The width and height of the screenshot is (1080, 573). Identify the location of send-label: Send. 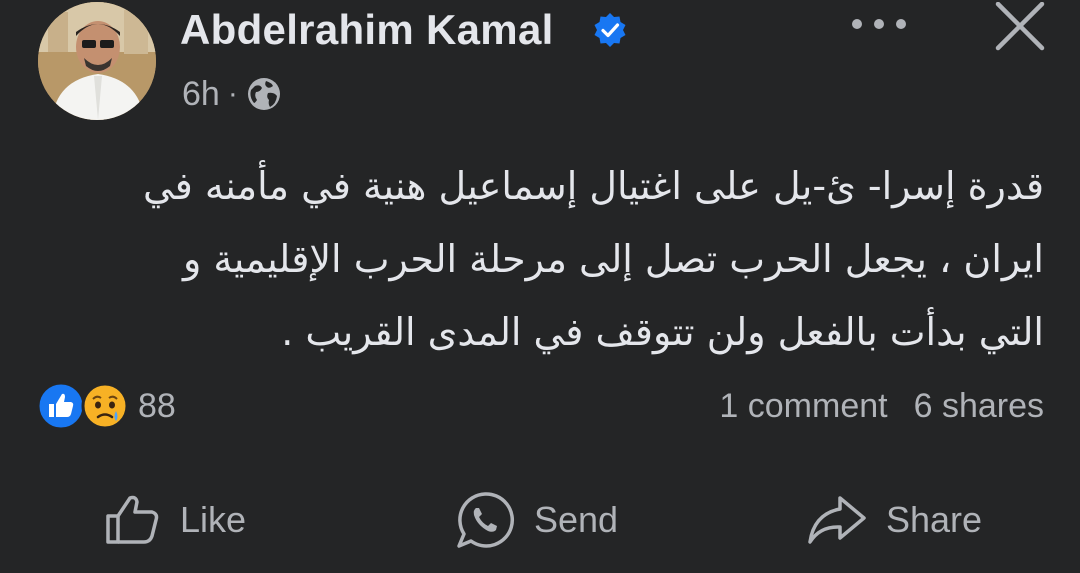
(576, 519).